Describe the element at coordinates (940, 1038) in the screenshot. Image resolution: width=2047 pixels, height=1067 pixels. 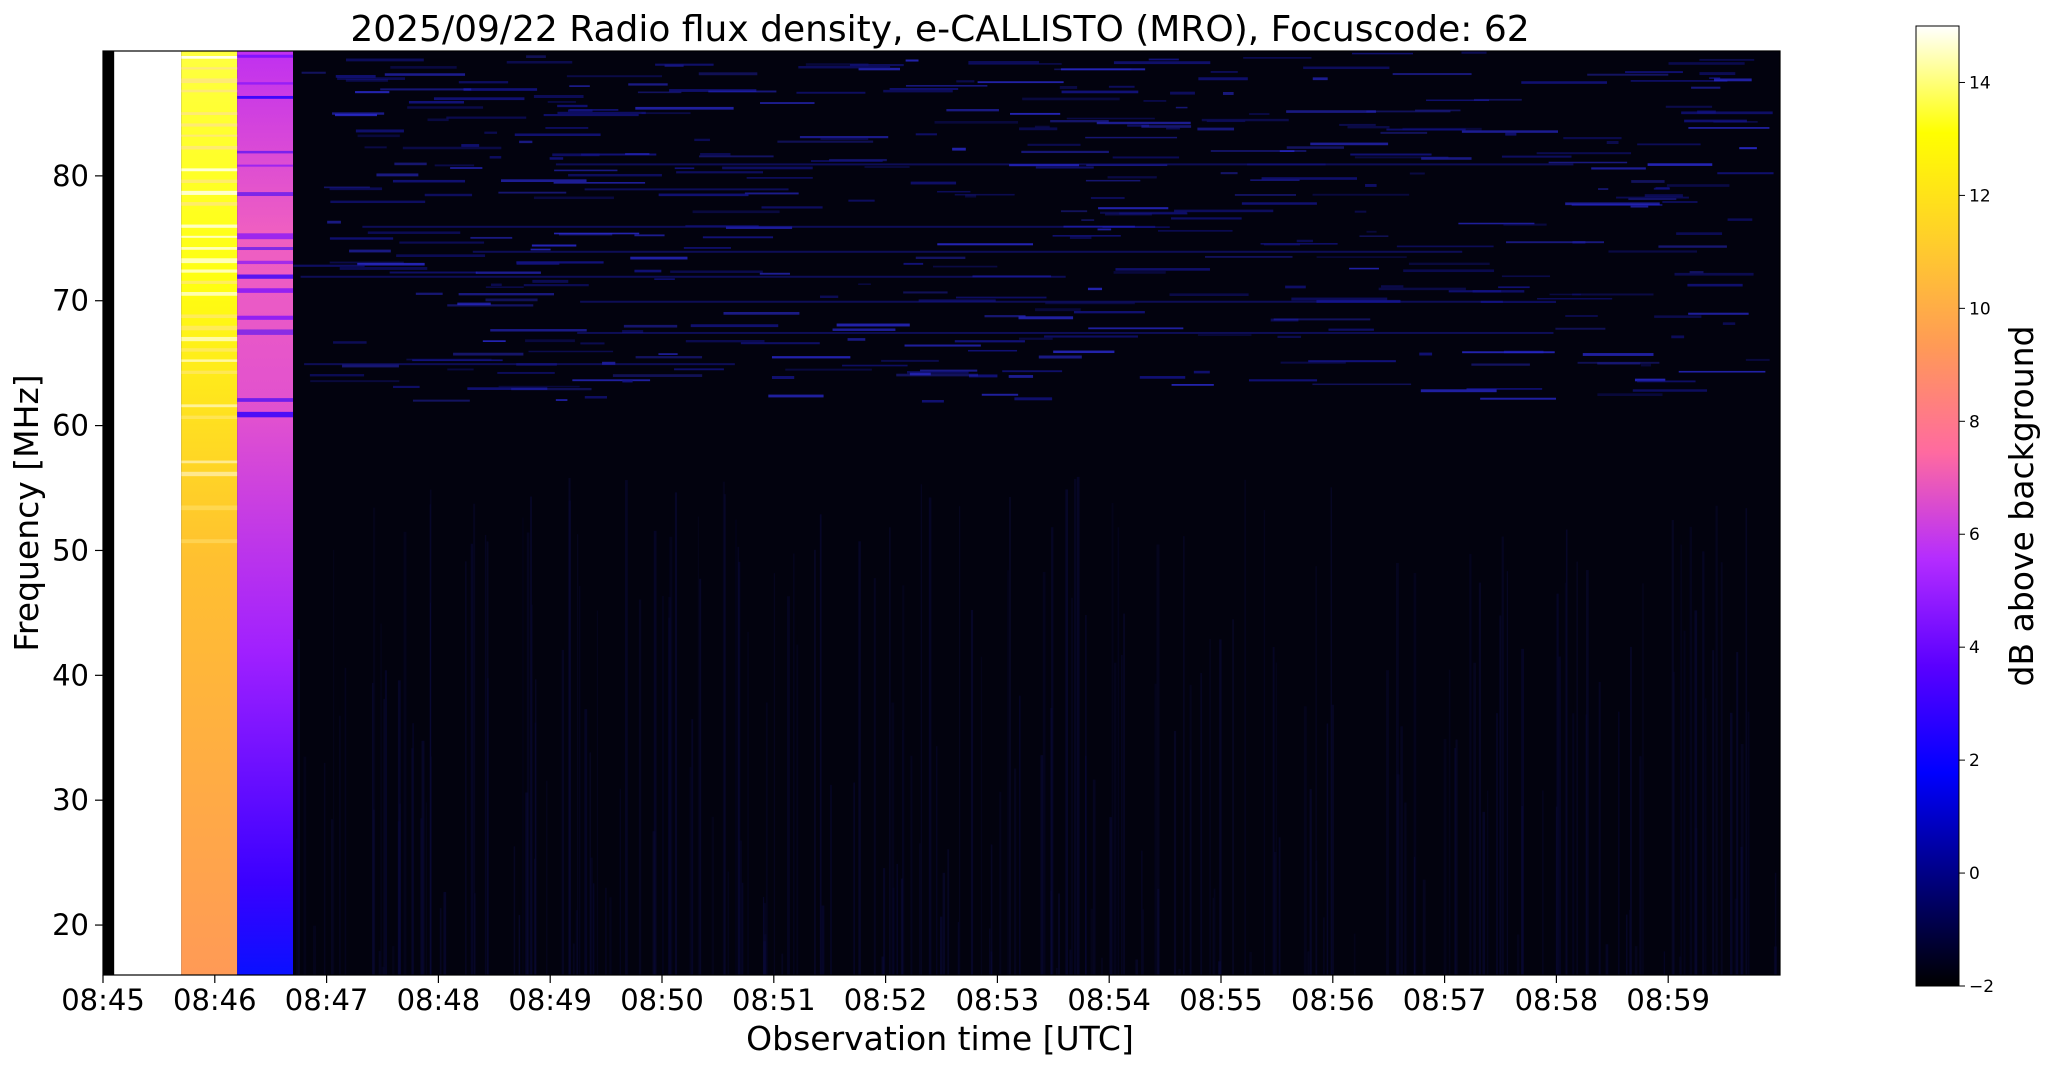
I see `x-axis-label: Observation time [UTC]` at that location.